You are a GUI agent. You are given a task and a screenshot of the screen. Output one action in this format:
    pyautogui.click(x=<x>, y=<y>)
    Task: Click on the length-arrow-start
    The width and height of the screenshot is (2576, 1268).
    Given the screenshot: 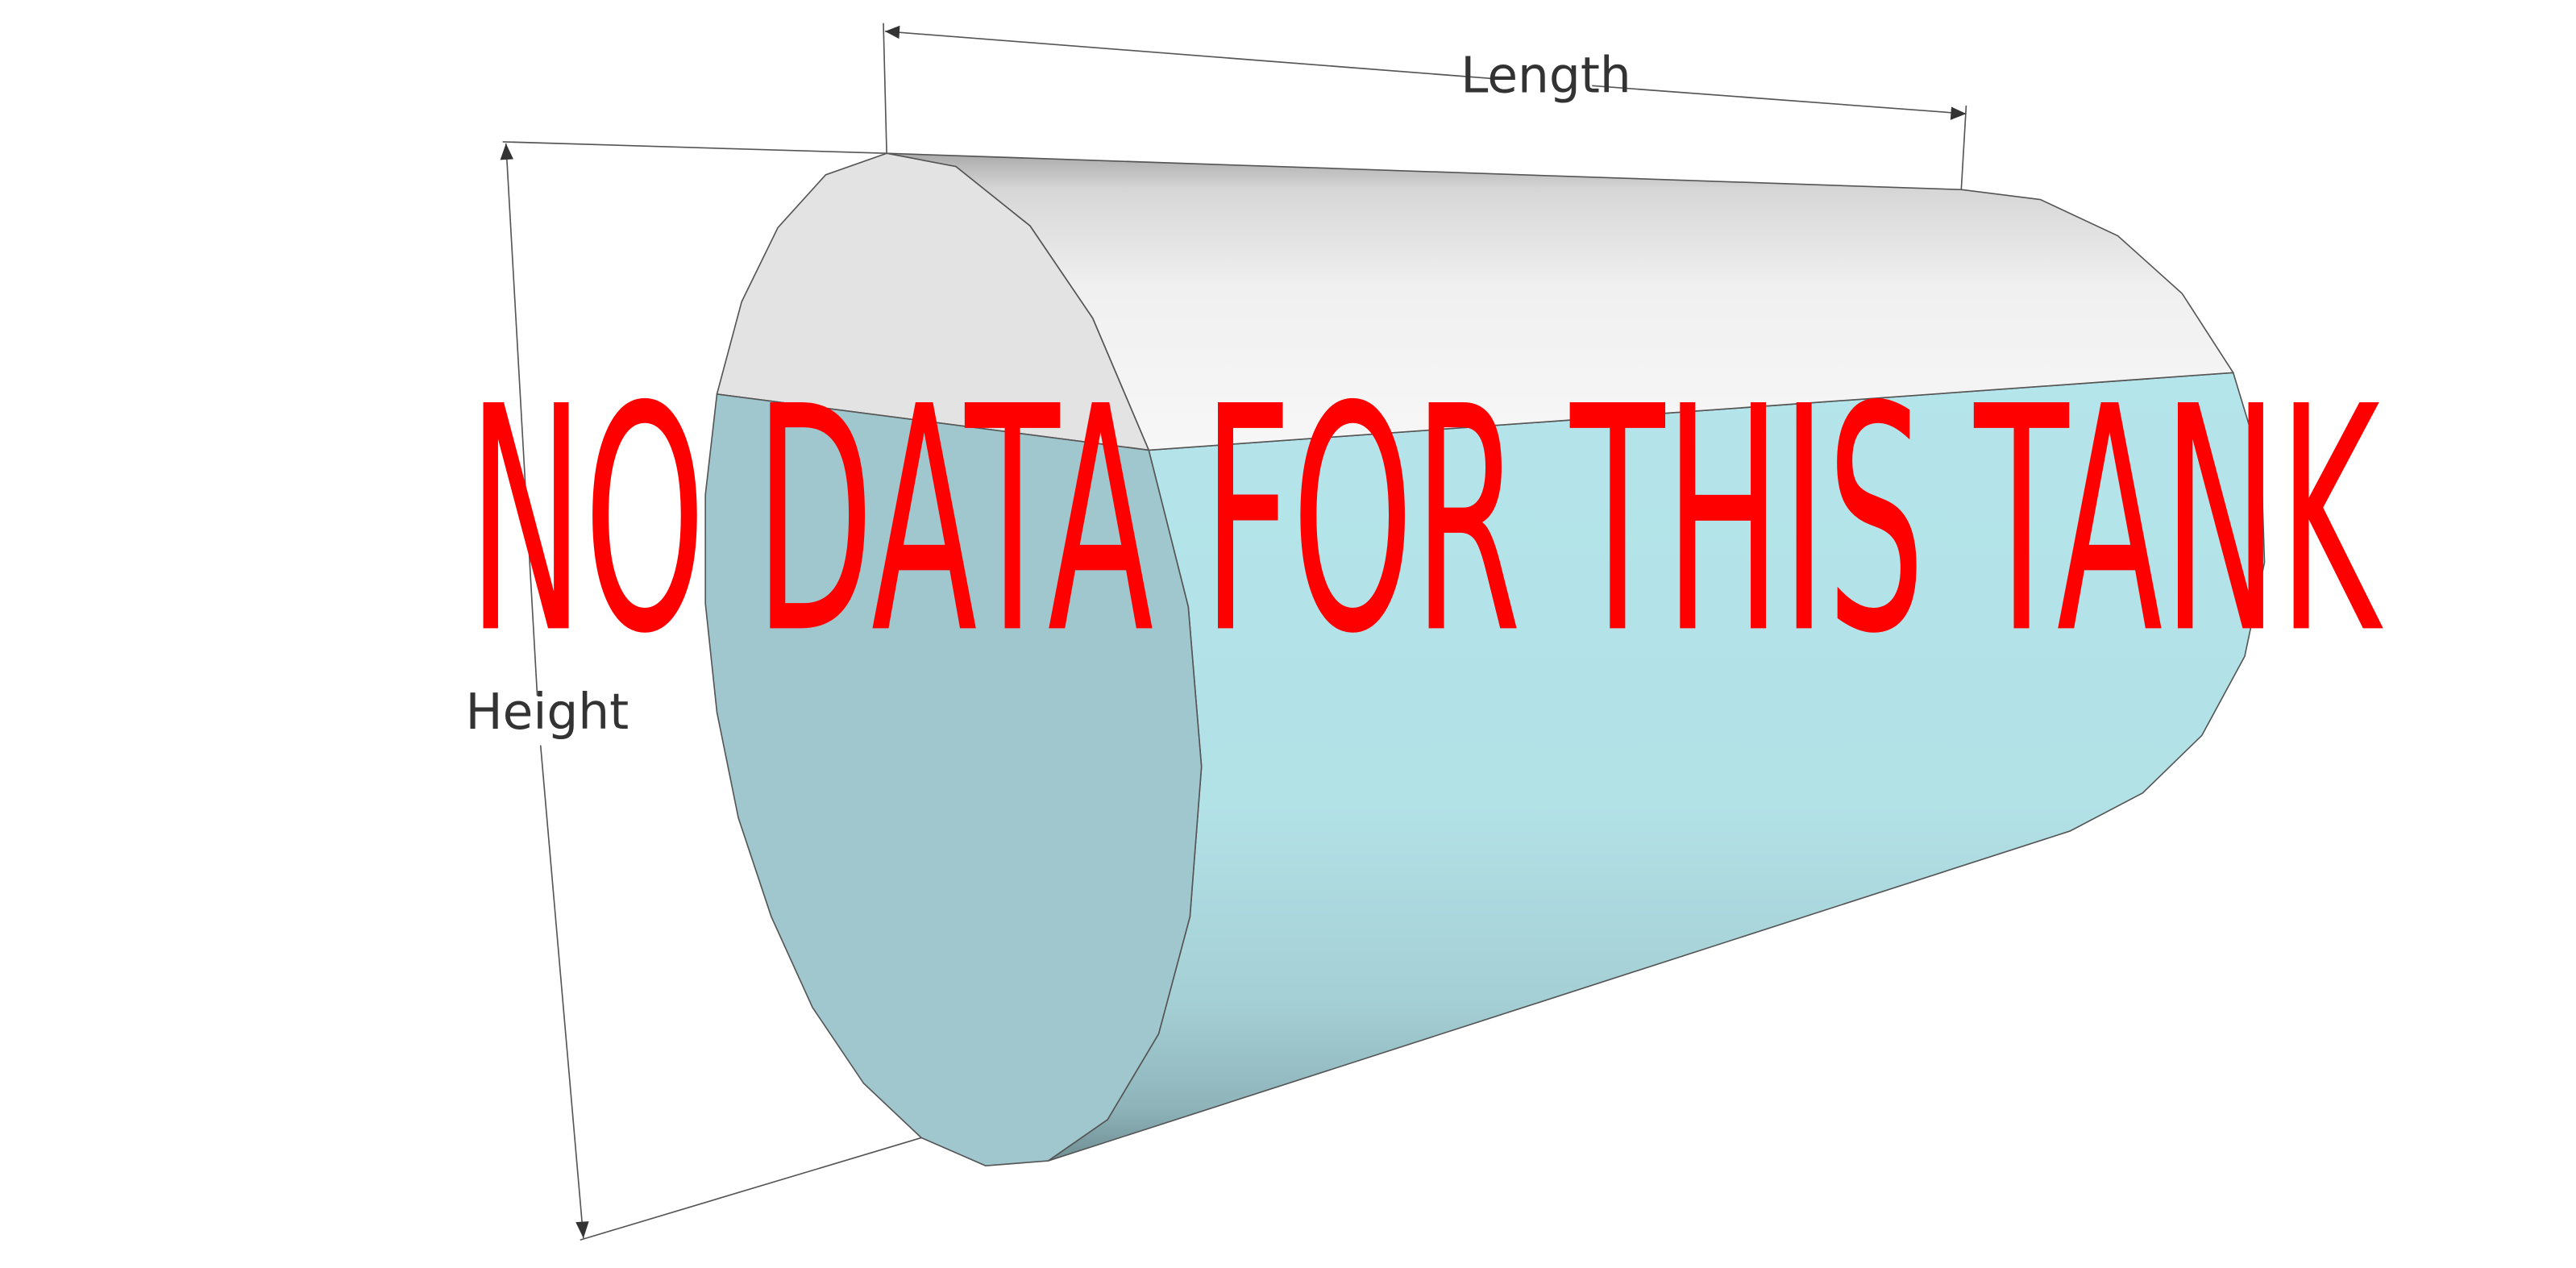 What is the action you would take?
    pyautogui.click(x=892, y=32)
    